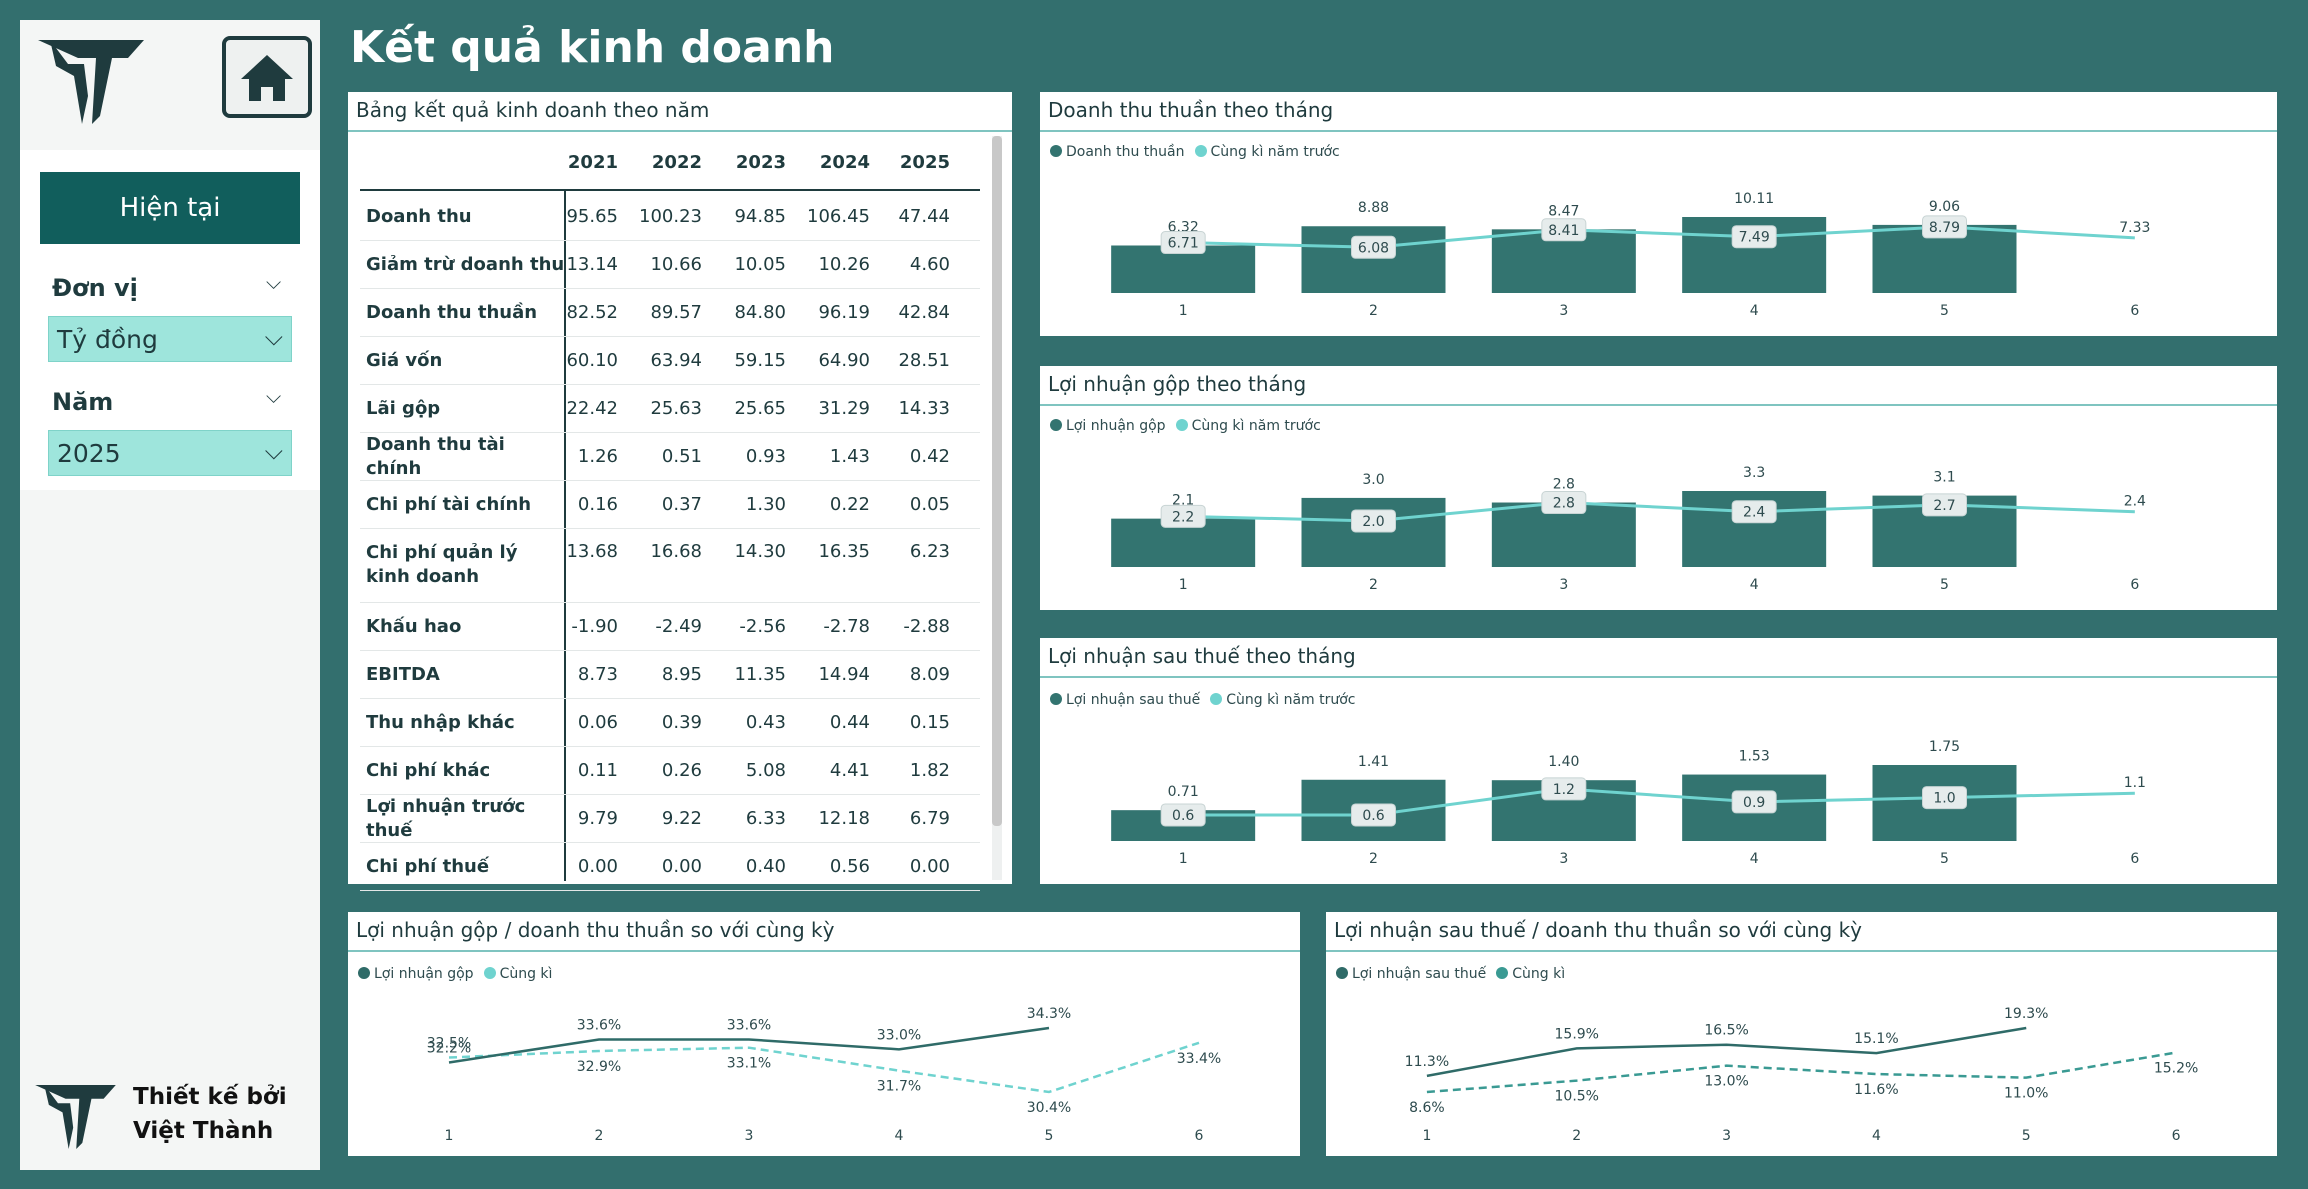 The image size is (2308, 1189). What do you see at coordinates (670, 505) in the screenshot?
I see `table-row: Chi phí tài chính 0.16 0.37 1.30 0.22 0.05` at bounding box center [670, 505].